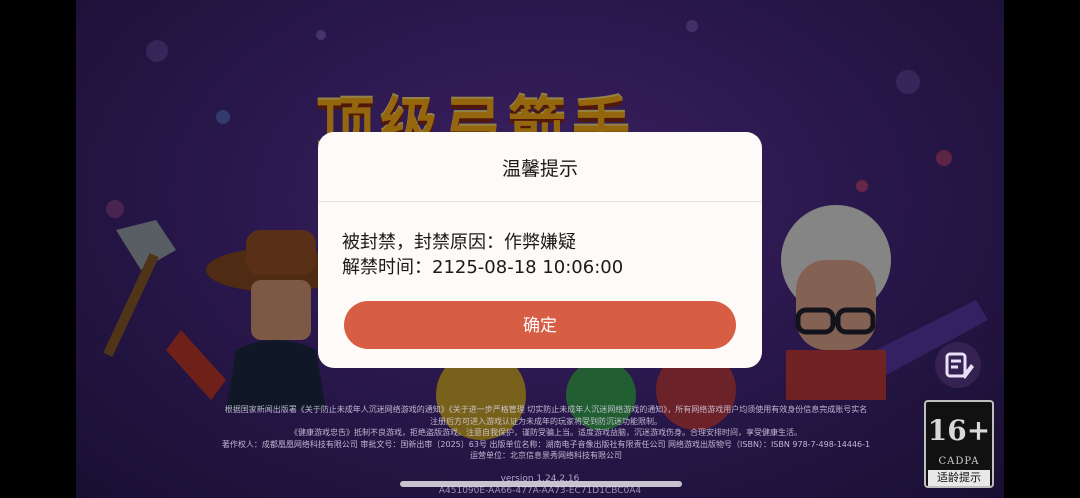  Describe the element at coordinates (959, 430) in the screenshot. I see `age-rating-number: 16+` at that location.